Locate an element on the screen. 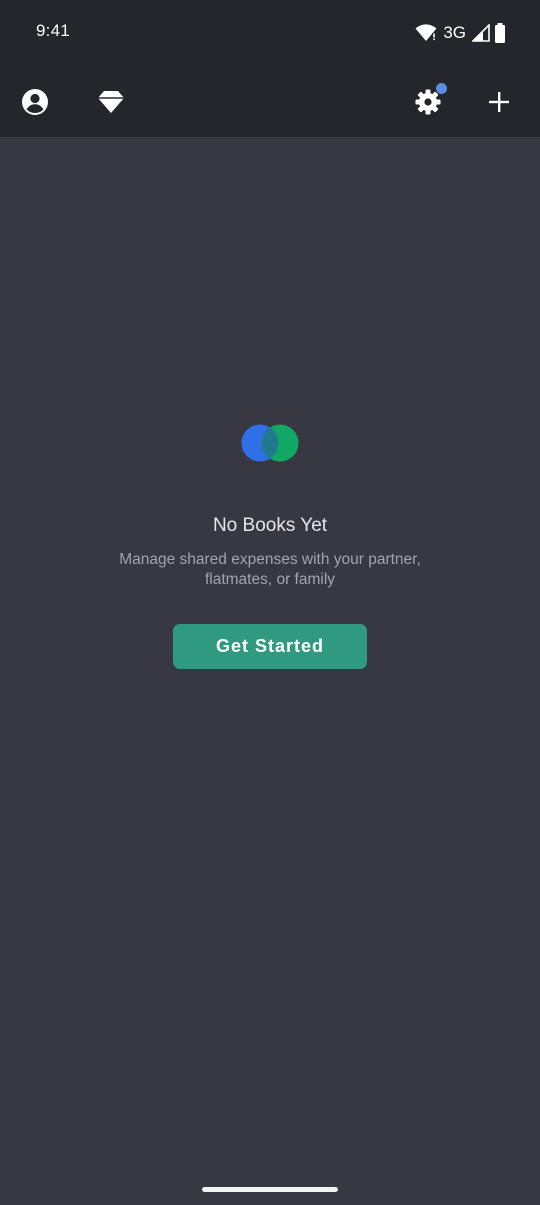 The height and width of the screenshot is (1205, 540). empty-state-title: No Books Yet is located at coordinates (270, 525).